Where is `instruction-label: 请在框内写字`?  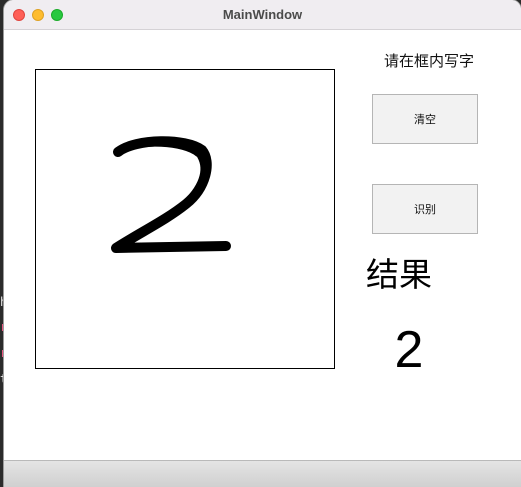
instruction-label: 请在框内写字 is located at coordinates (428, 61).